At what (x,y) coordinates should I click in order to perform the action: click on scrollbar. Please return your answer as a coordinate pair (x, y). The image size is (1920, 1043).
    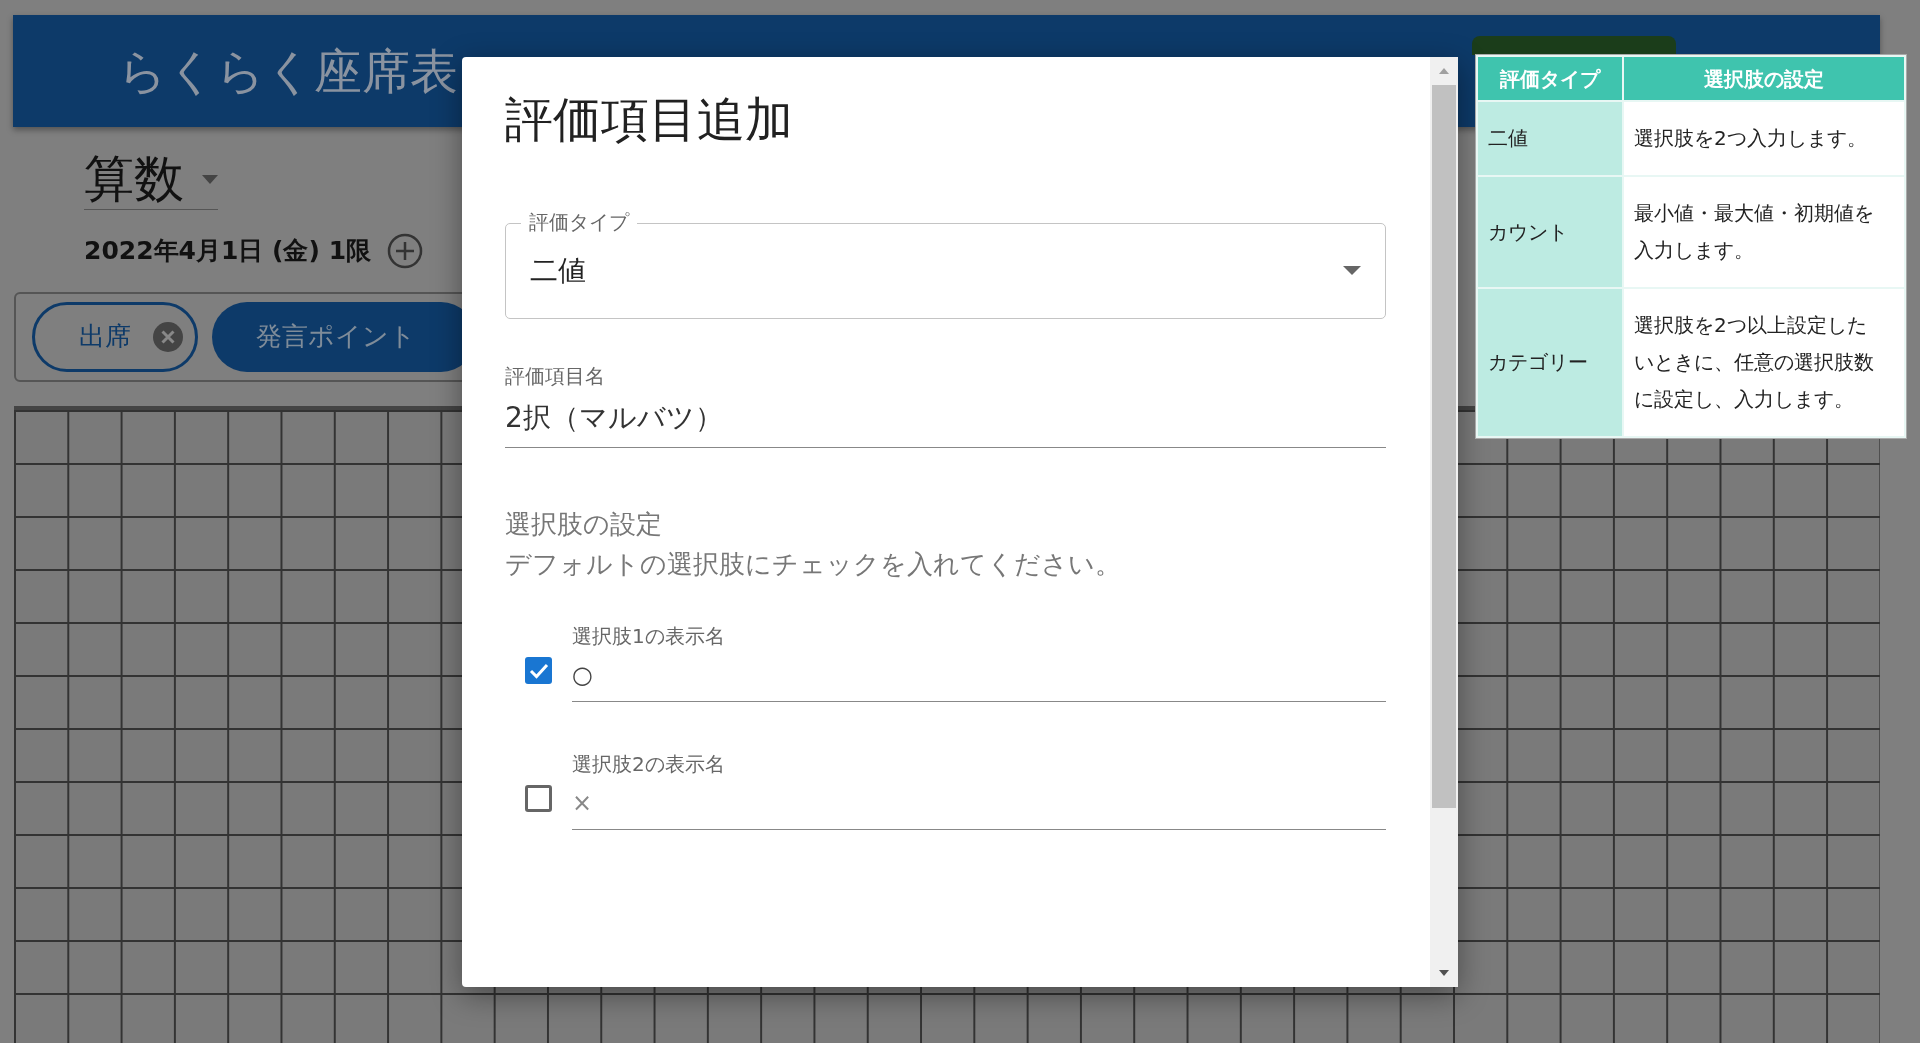
    Looking at the image, I should click on (1444, 522).